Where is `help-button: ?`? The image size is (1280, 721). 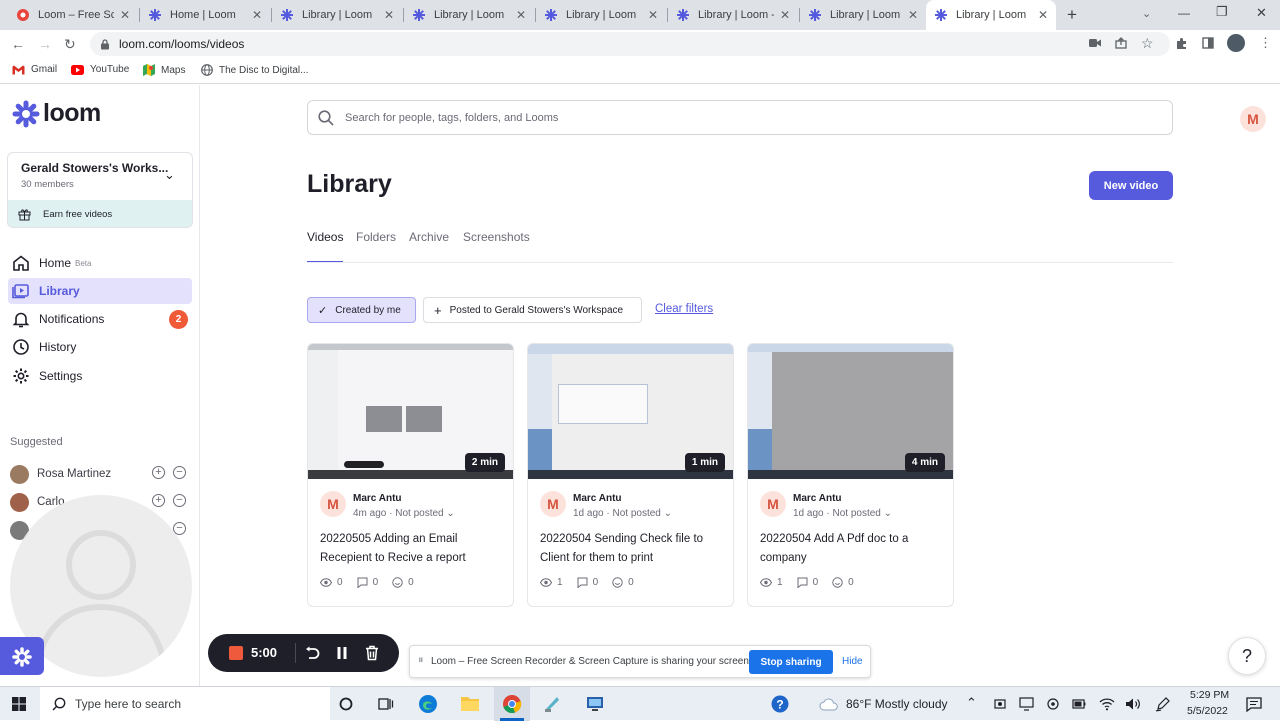
help-button: ? is located at coordinates (1247, 656).